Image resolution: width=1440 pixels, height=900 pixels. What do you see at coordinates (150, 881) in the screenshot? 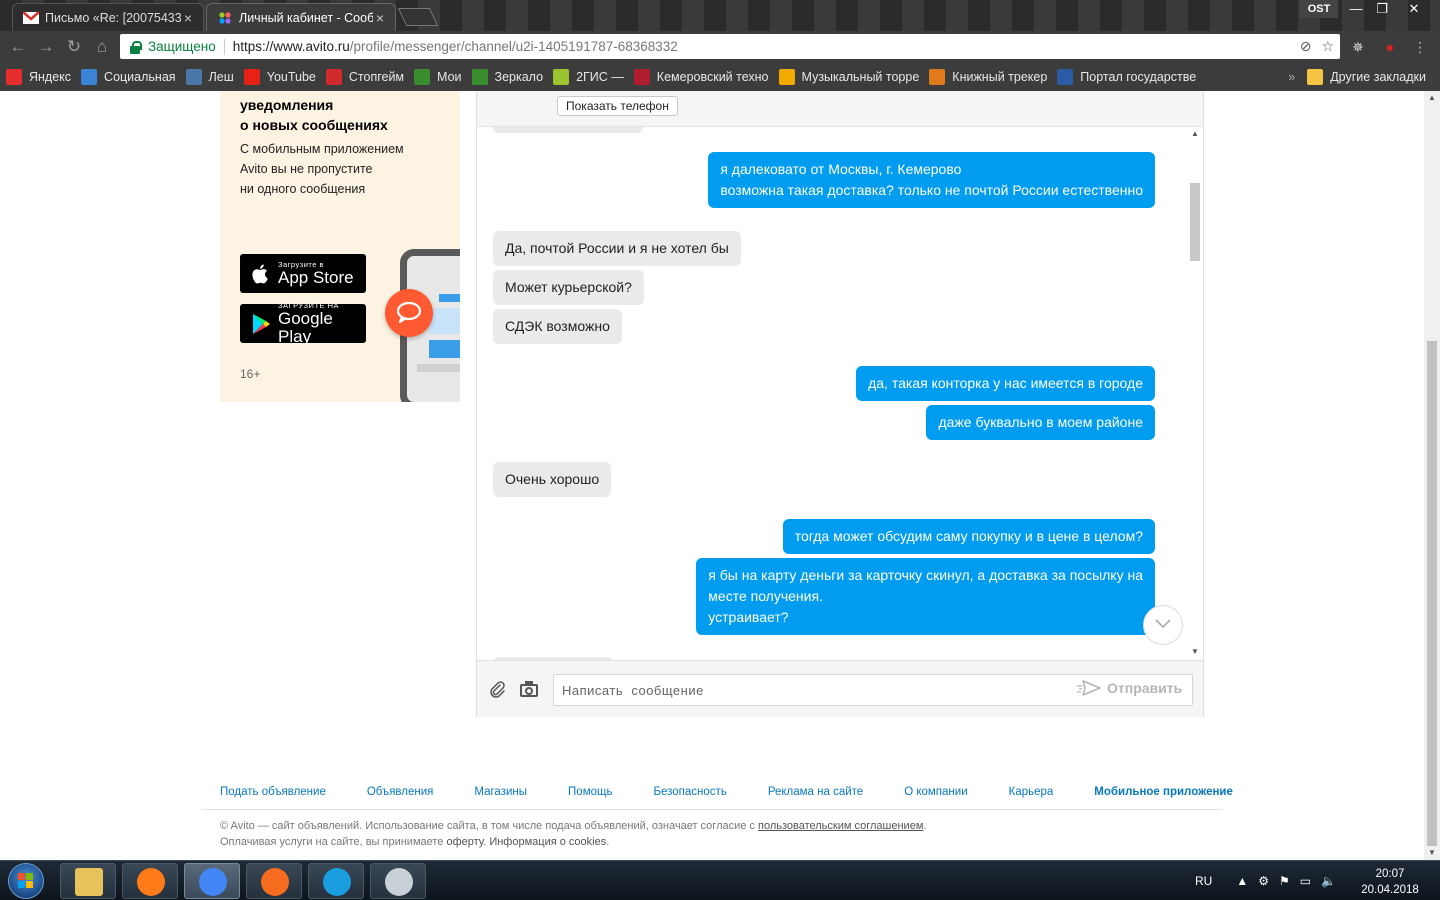
I see `taskbar-app-firefox` at bounding box center [150, 881].